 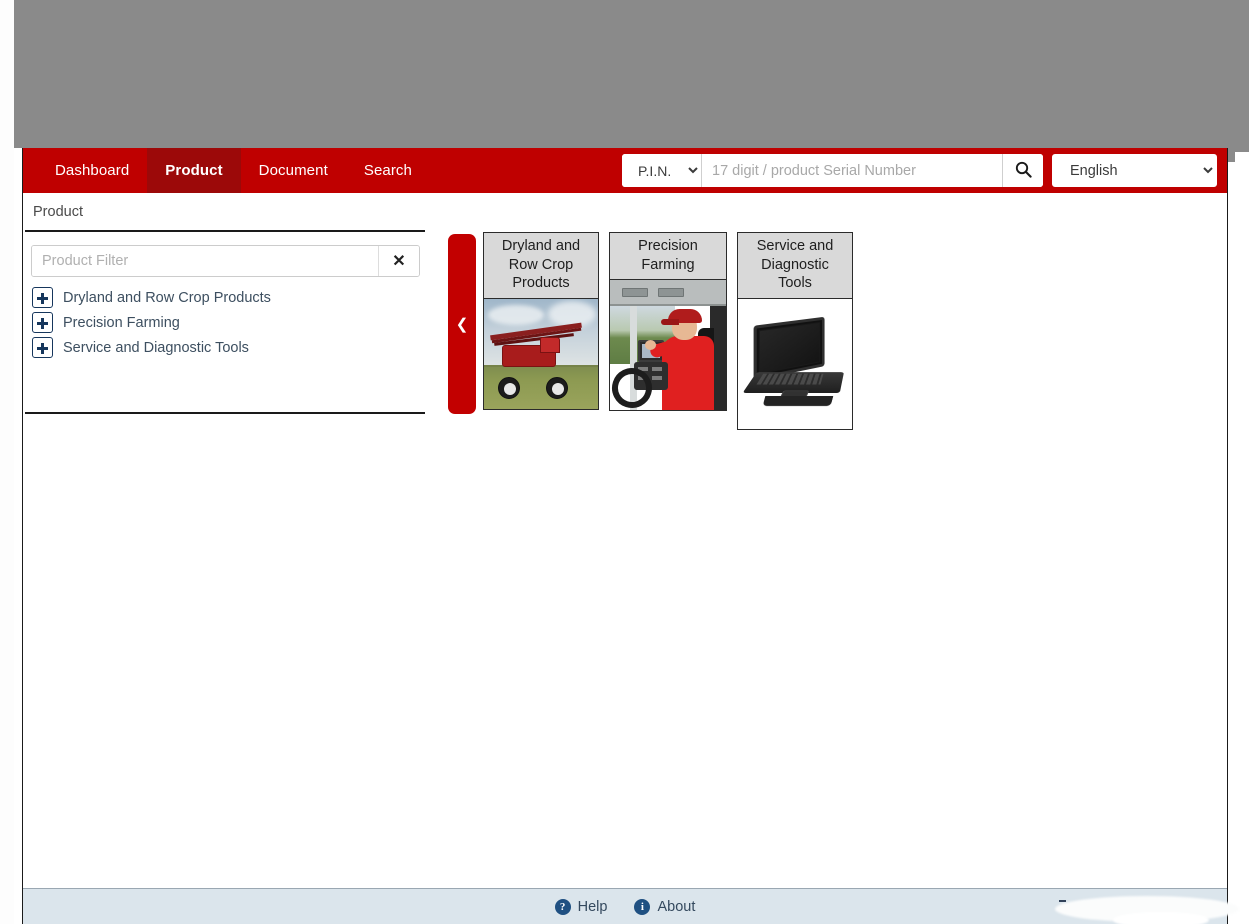 I want to click on serial-number-input, so click(x=852, y=170).